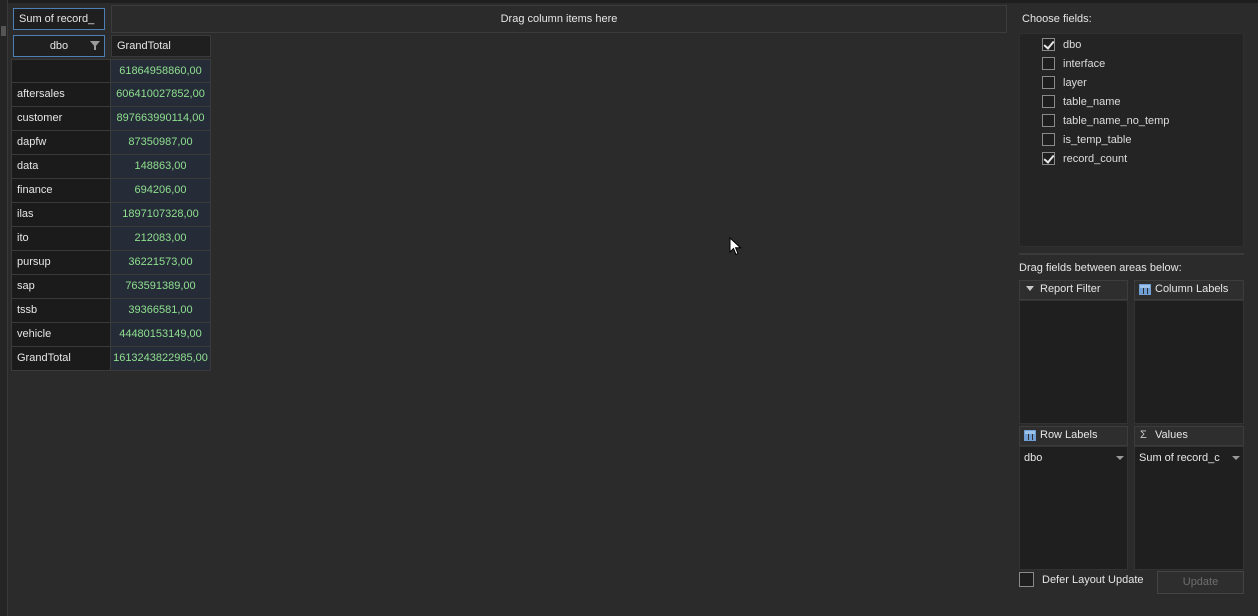 This screenshot has height=616, width=1258. What do you see at coordinates (1070, 289) in the screenshot?
I see `report-filter-title: Report Filter` at bounding box center [1070, 289].